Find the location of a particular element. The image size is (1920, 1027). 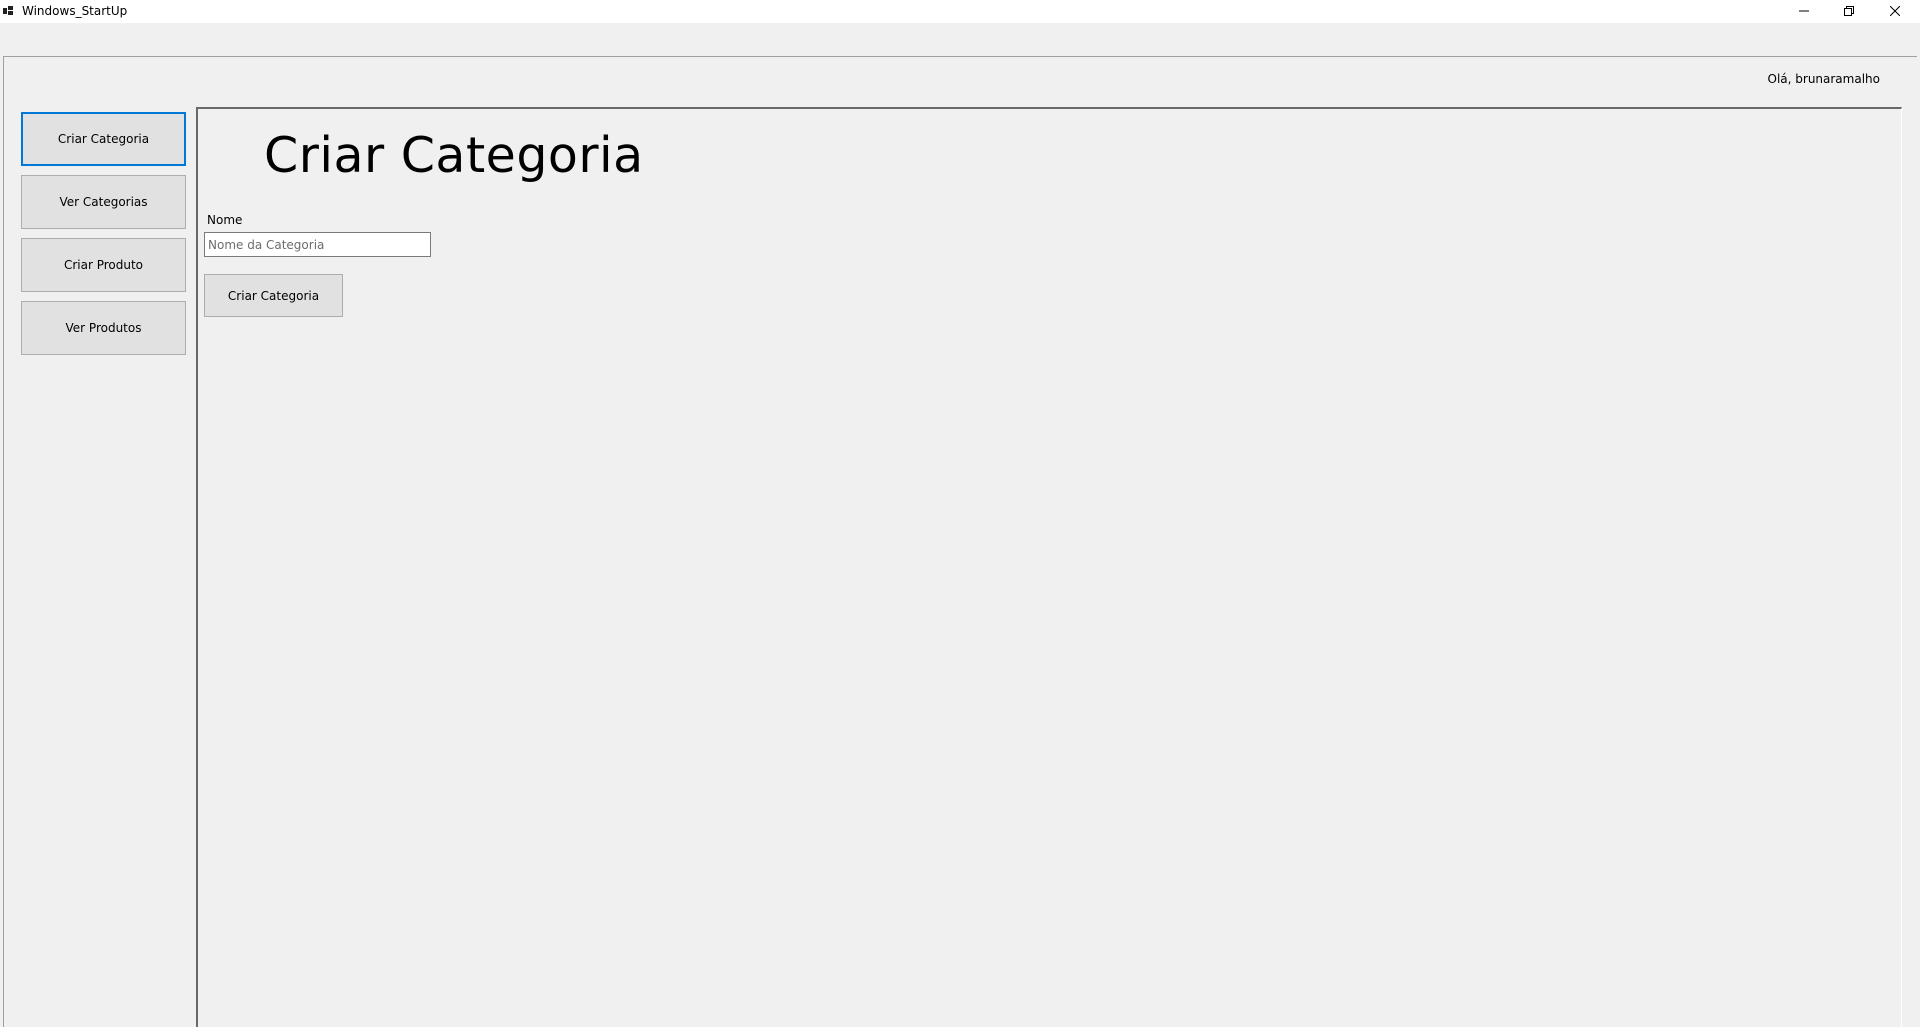

category-name-input is located at coordinates (317, 244).